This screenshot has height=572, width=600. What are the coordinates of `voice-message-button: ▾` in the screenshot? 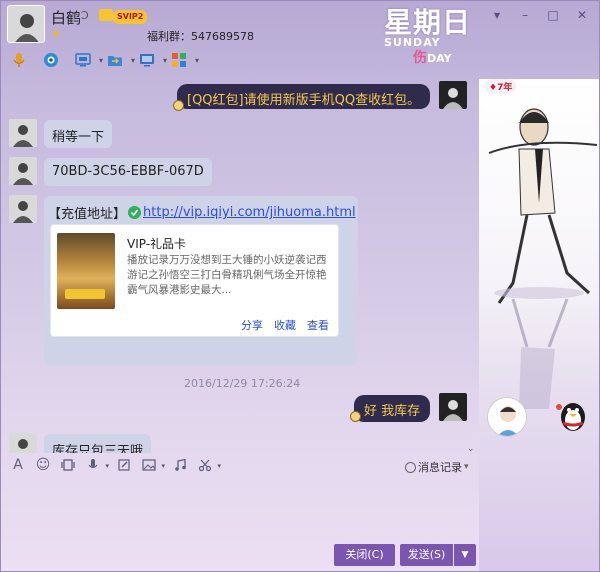 It's located at (96, 465).